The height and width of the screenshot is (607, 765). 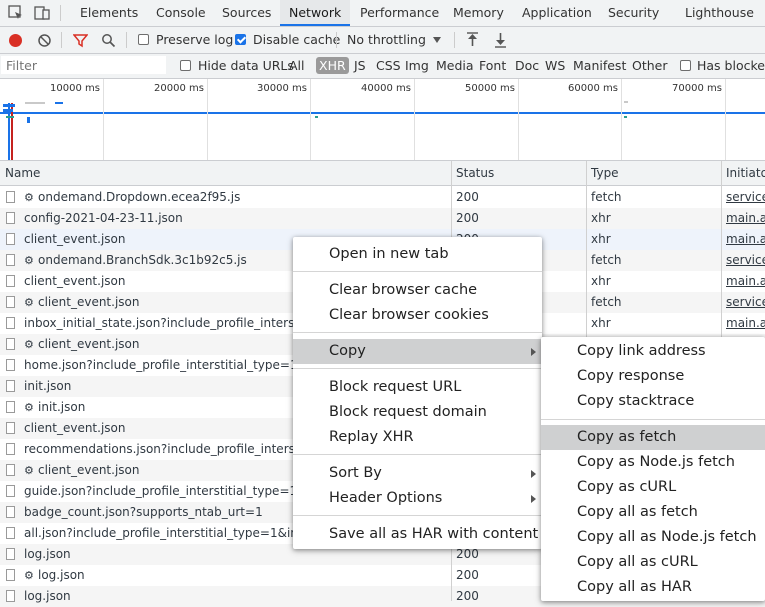 What do you see at coordinates (743, 173) in the screenshot?
I see `column-header-initiator: Initiator` at bounding box center [743, 173].